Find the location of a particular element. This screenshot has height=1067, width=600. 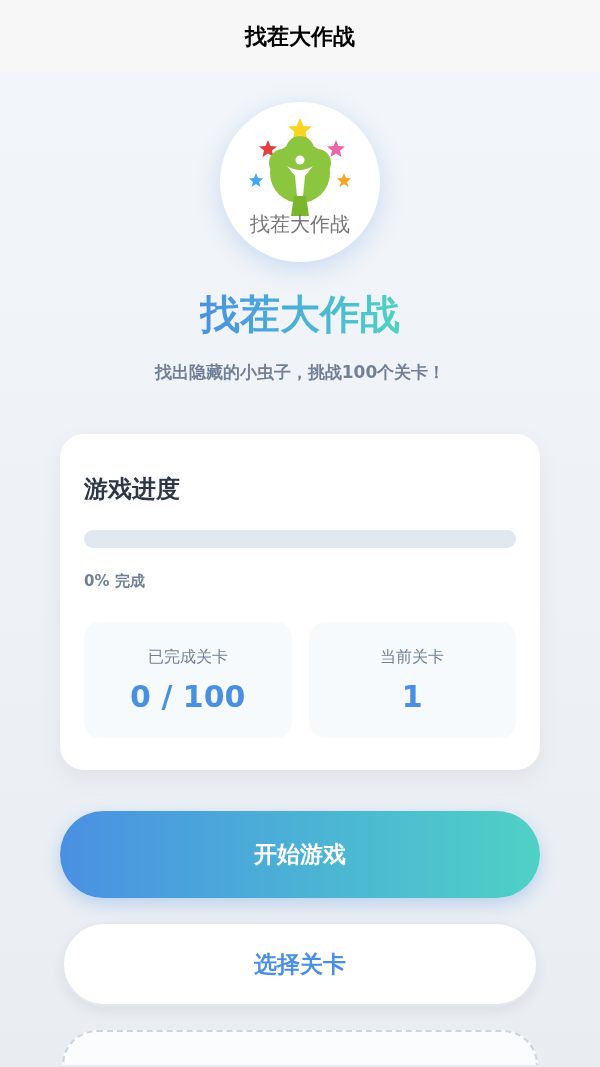

select-level-button: 选择关卡 is located at coordinates (300, 964).